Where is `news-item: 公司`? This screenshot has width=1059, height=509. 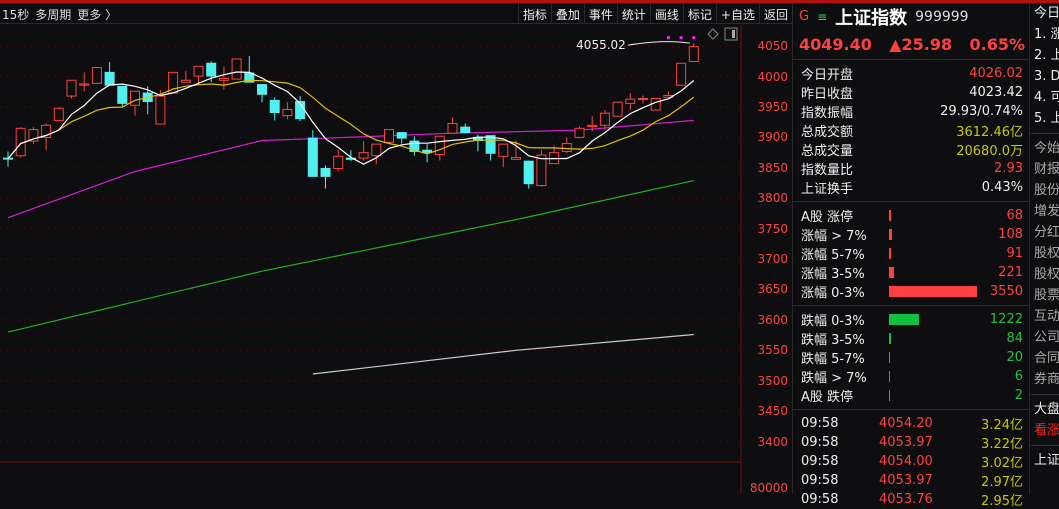
news-item: 公司 is located at coordinates (1045, 337).